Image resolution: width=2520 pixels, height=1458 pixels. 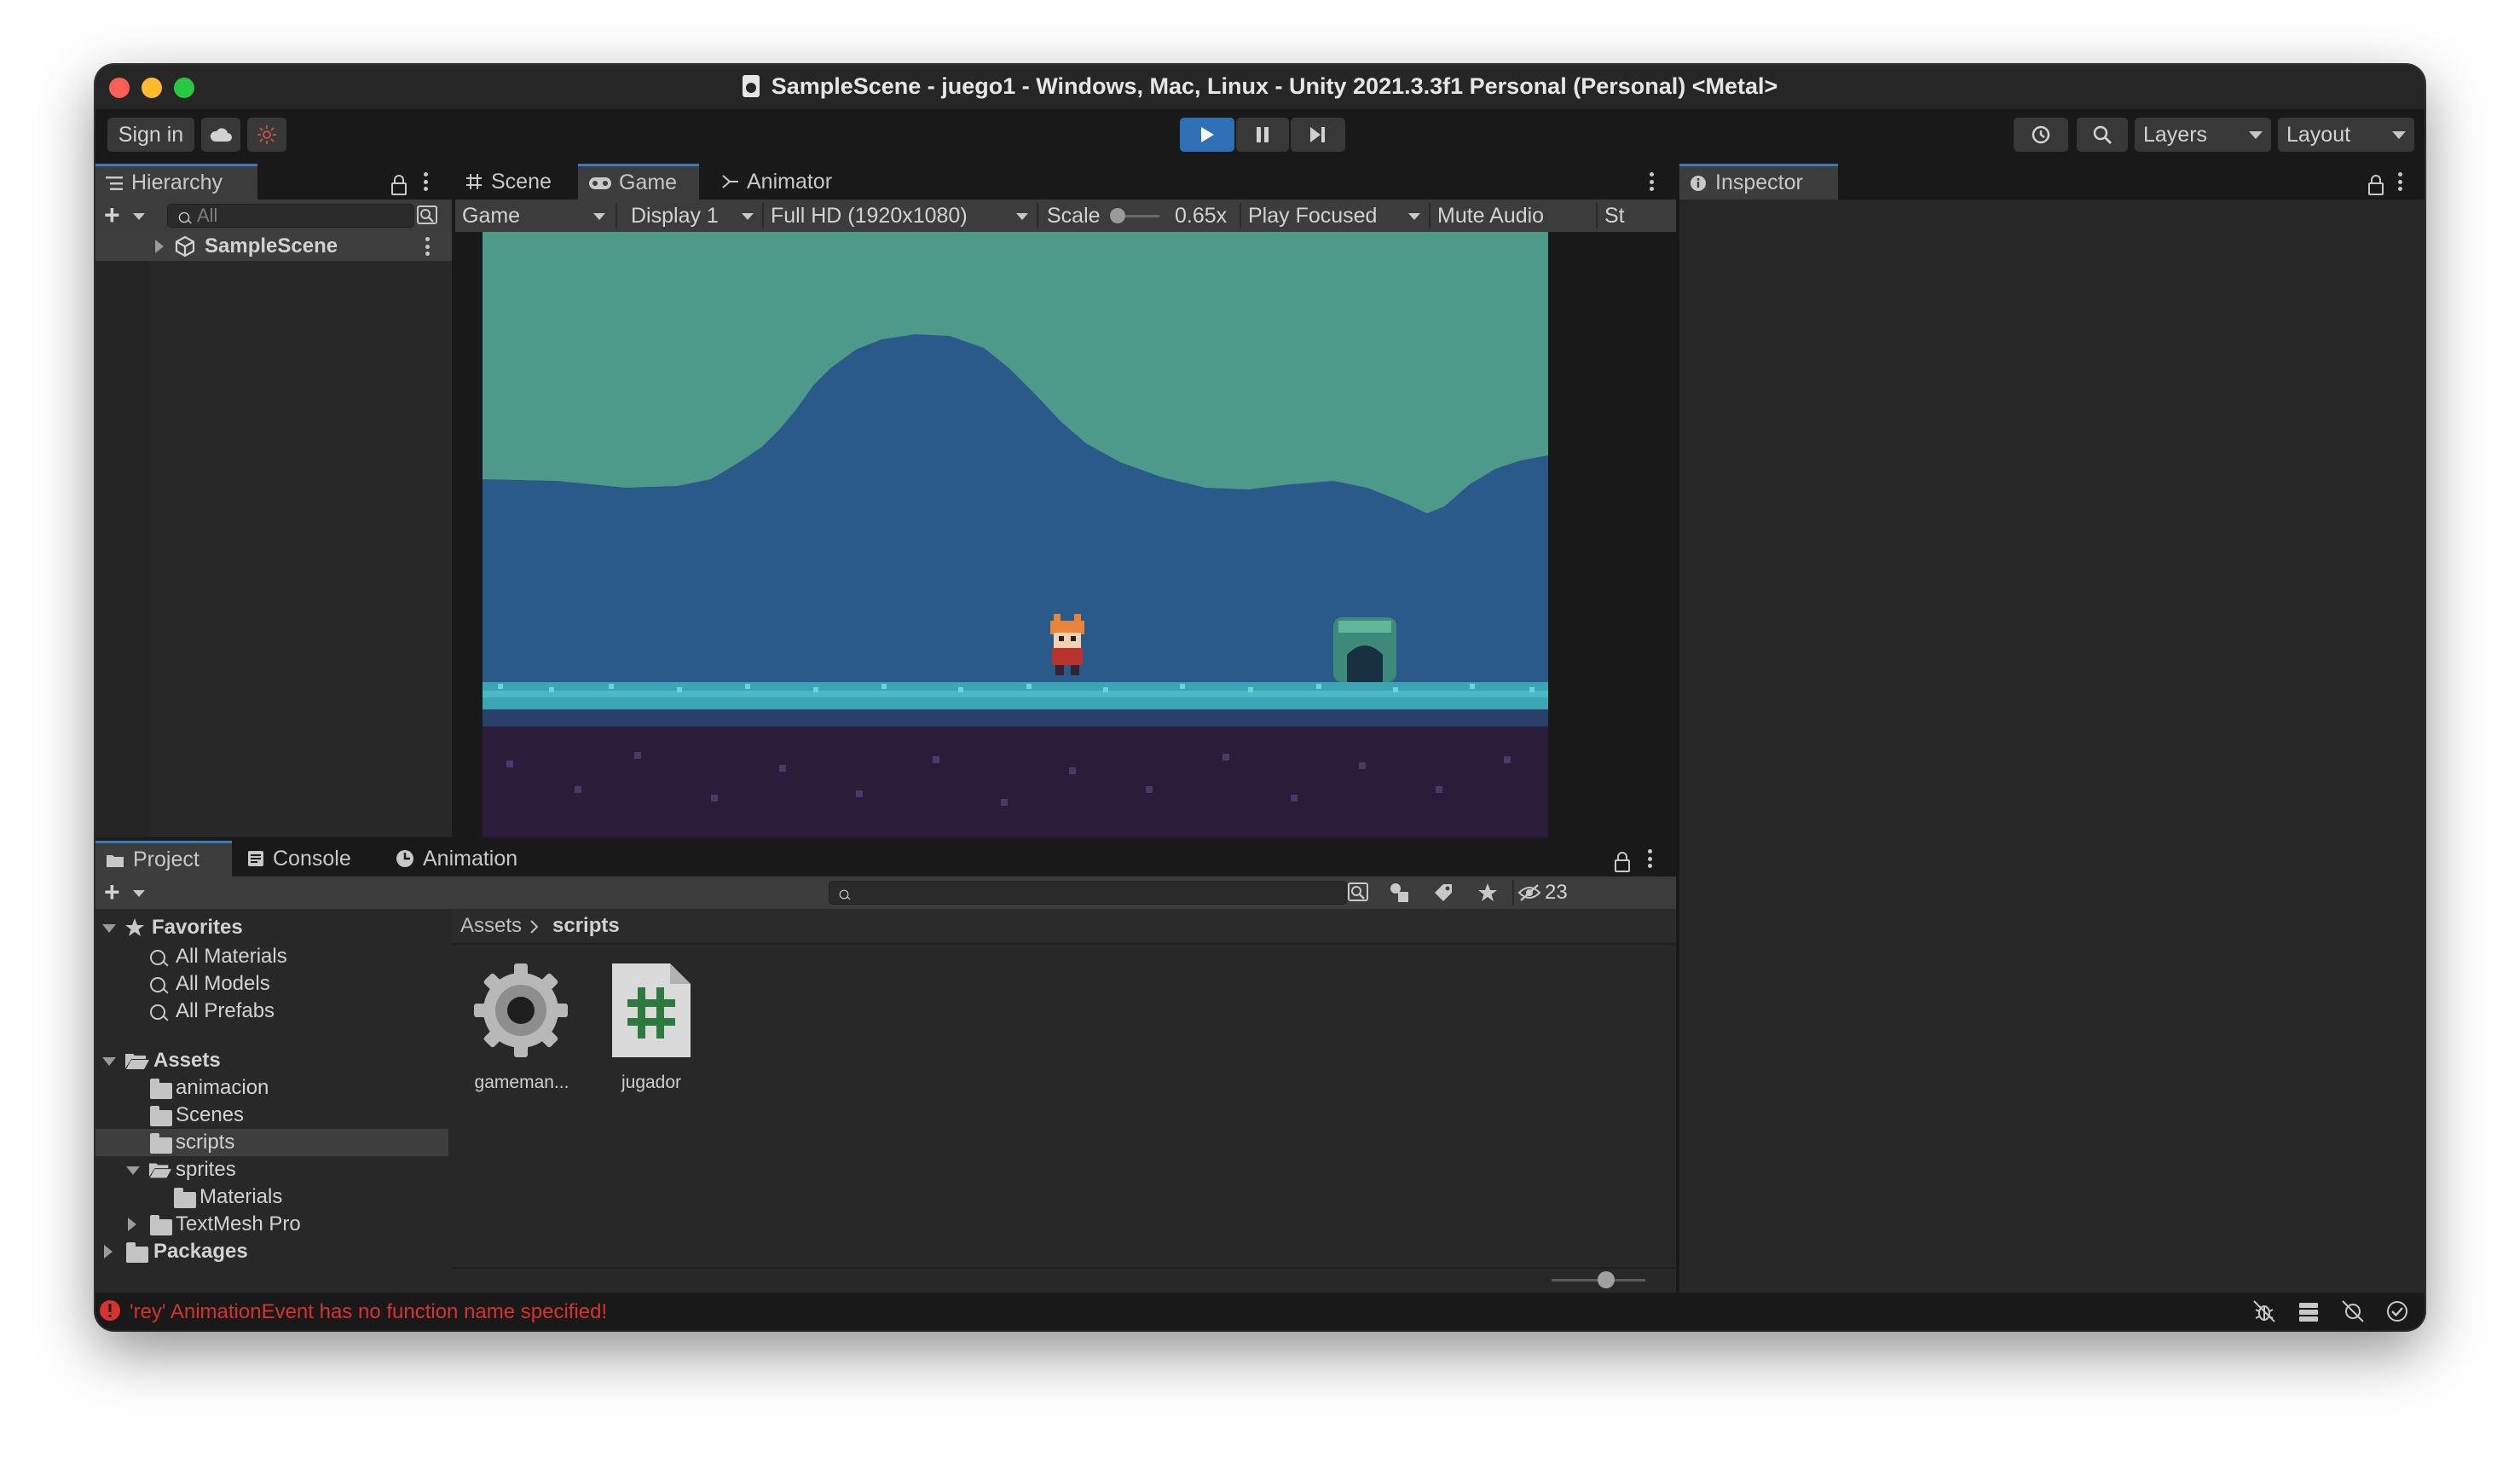 I want to click on layers-dropdown: Layers, so click(x=2203, y=135).